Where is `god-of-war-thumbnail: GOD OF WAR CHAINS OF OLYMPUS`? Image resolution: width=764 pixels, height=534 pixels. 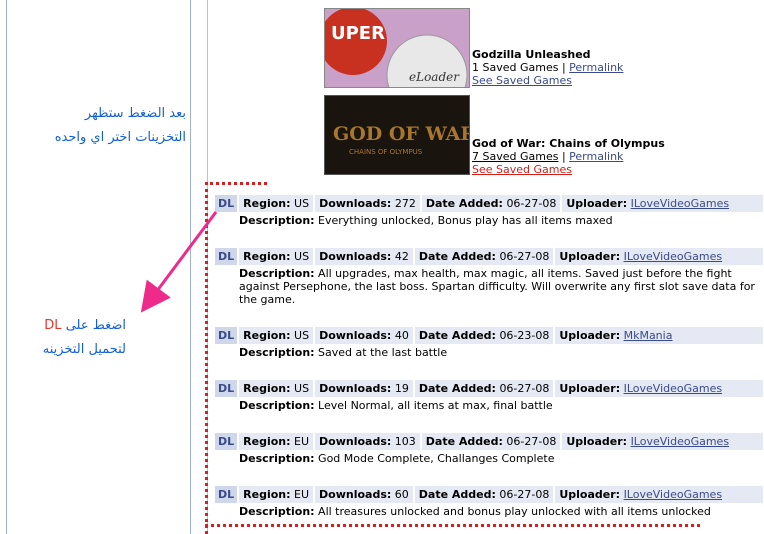 god-of-war-thumbnail: GOD OF WAR CHAINS OF OLYMPUS is located at coordinates (397, 135).